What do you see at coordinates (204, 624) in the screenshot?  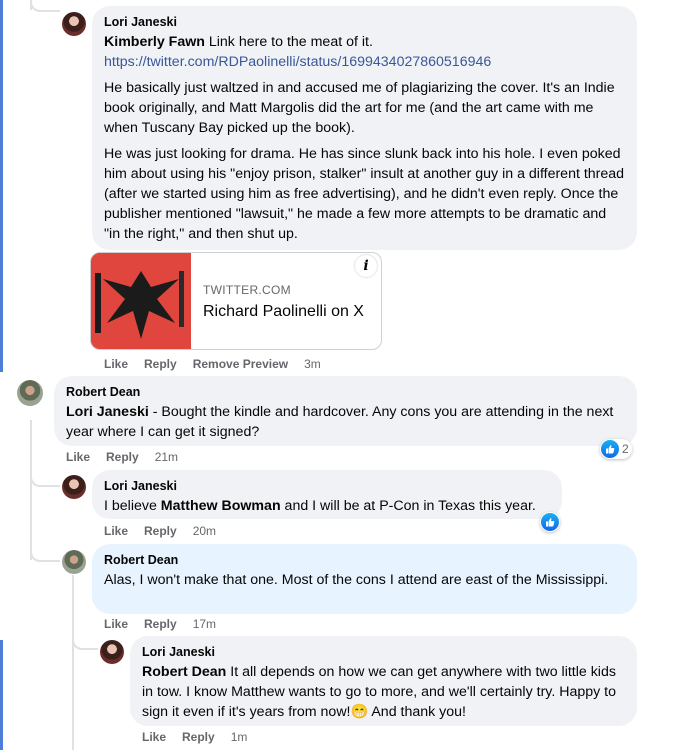 I see `timestamp: 17m` at bounding box center [204, 624].